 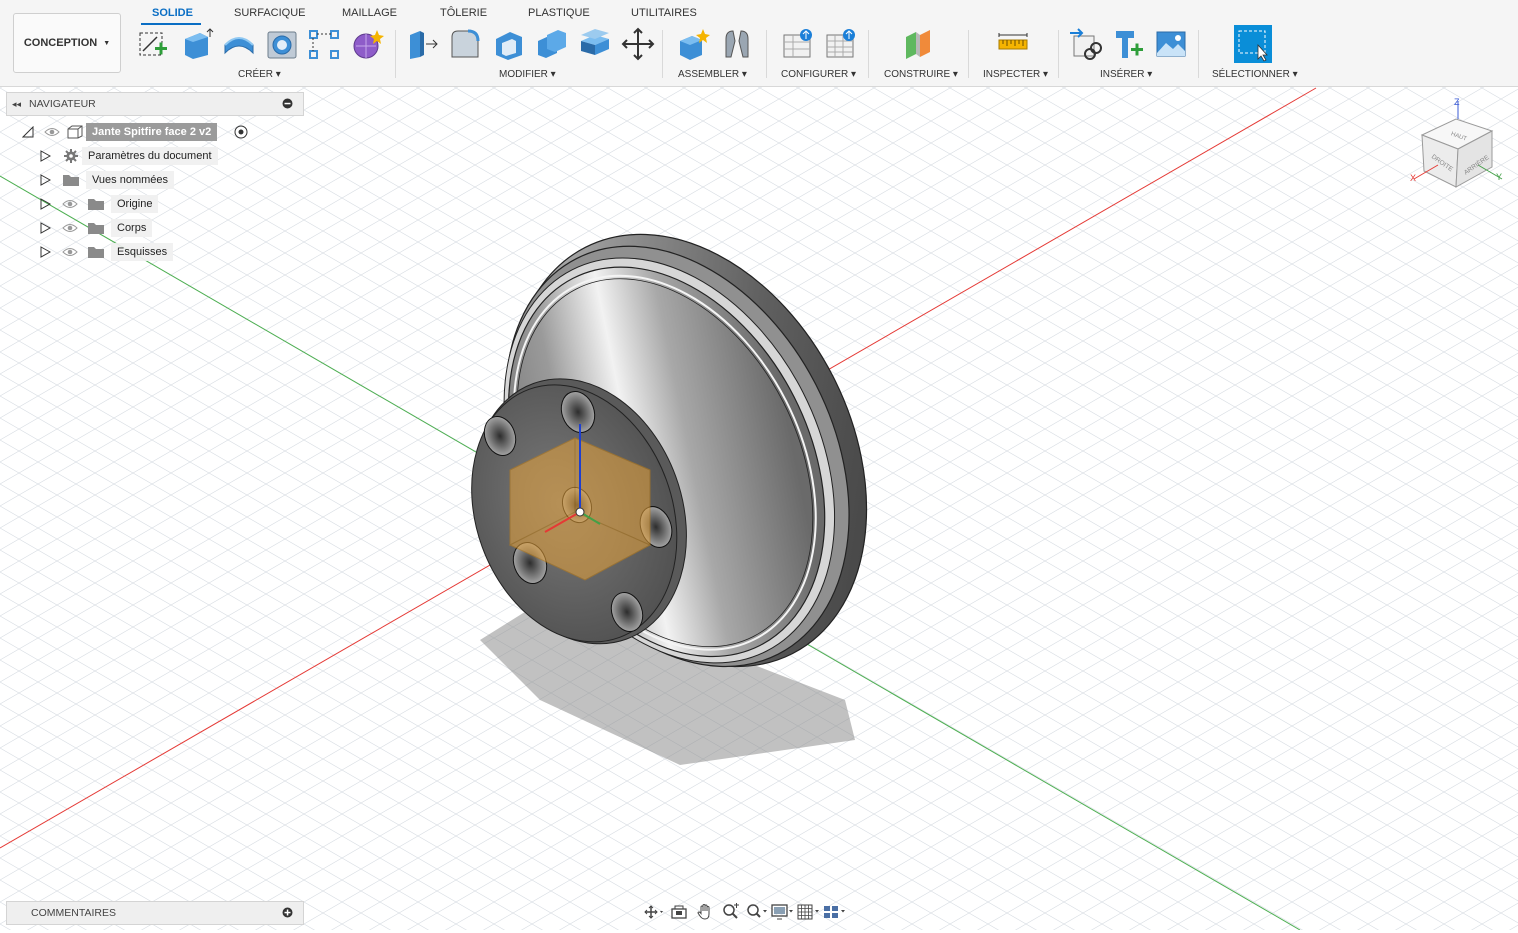 What do you see at coordinates (75, 132) in the screenshot?
I see `document-icon` at bounding box center [75, 132].